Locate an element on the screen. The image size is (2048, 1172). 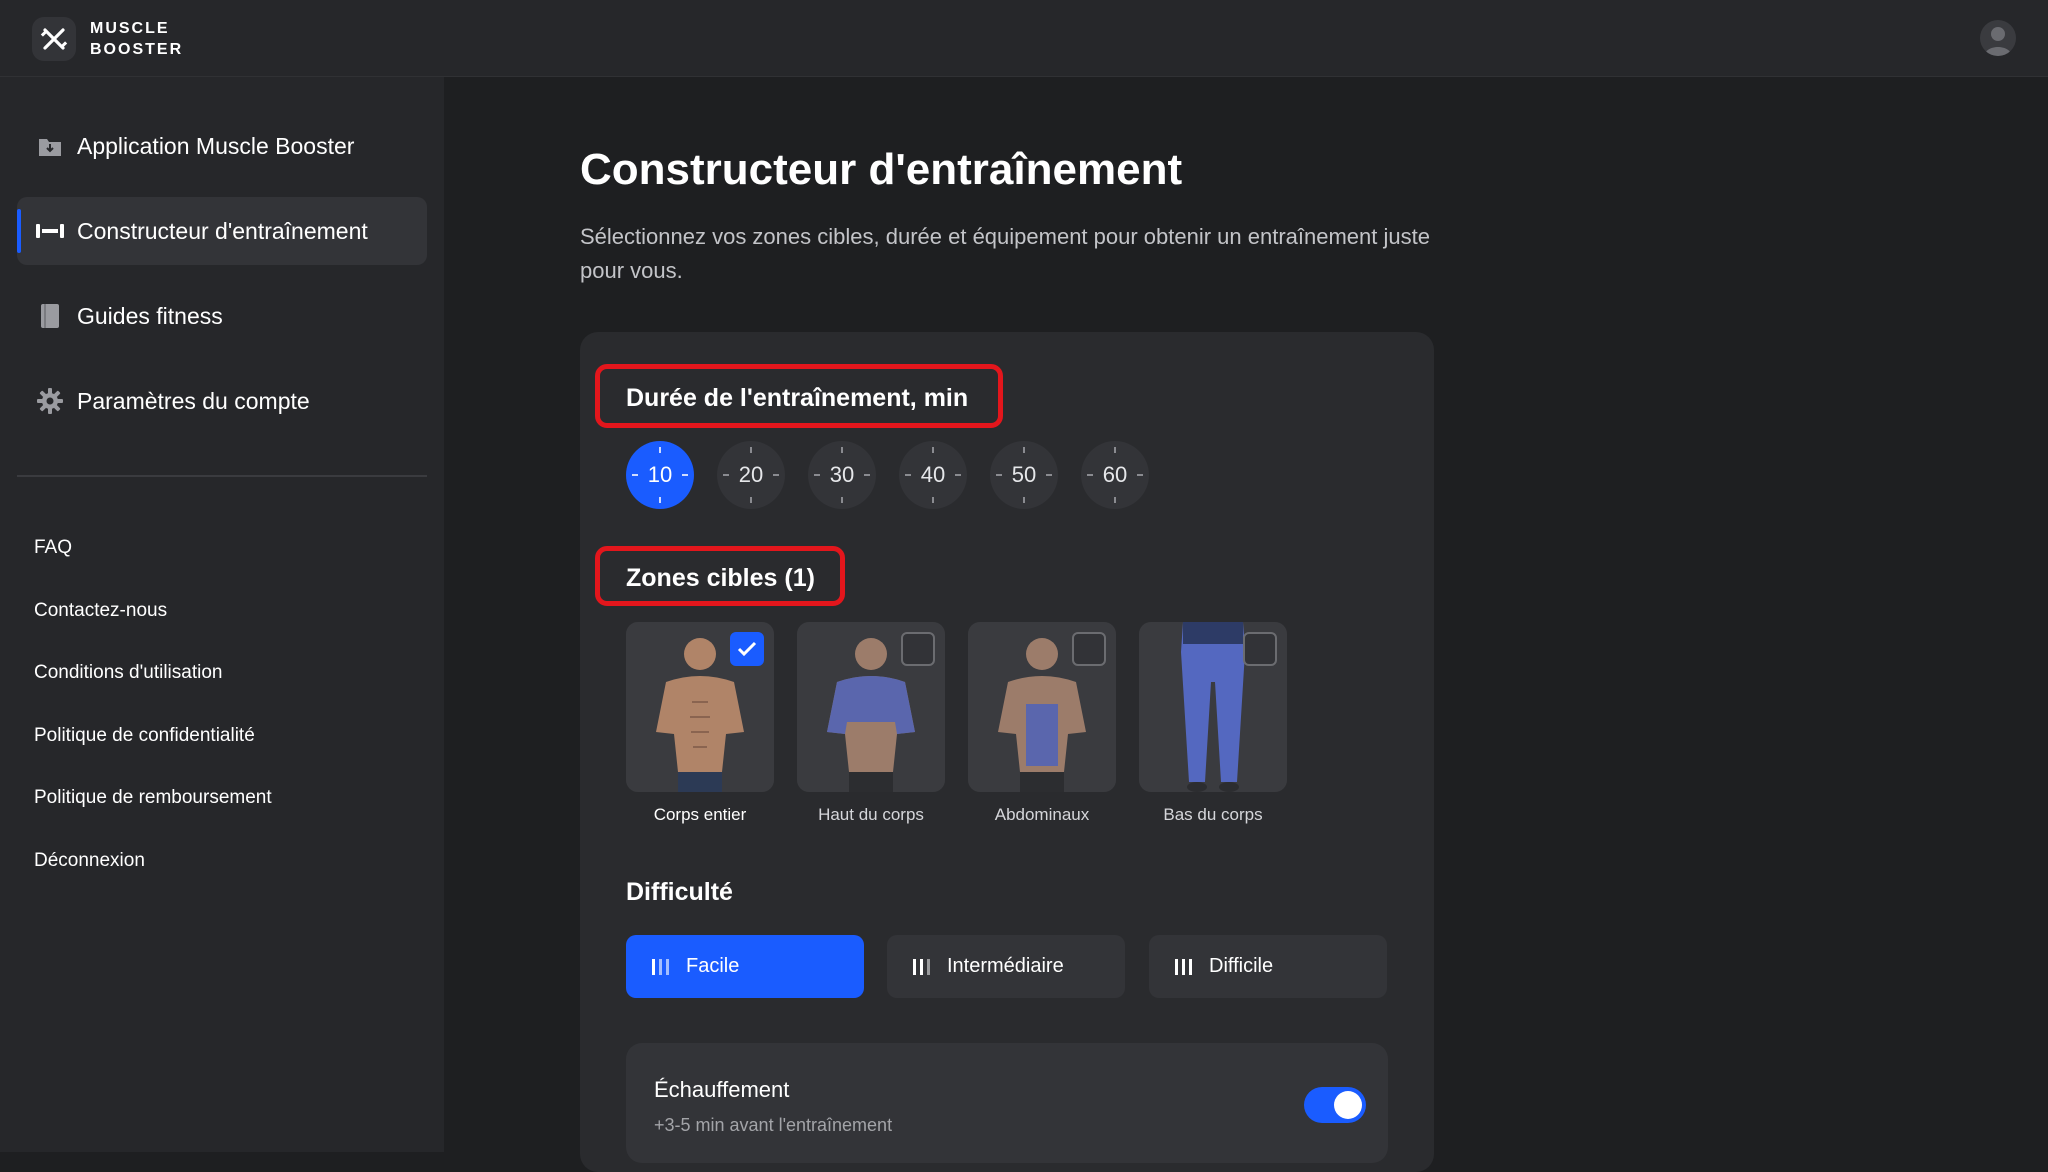
duration-option-20: 20 is located at coordinates (751, 475).